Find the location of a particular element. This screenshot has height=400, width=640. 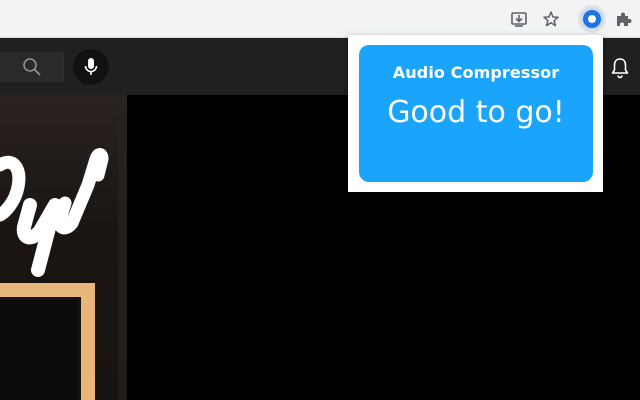

notifications-bell-icon is located at coordinates (620, 68).